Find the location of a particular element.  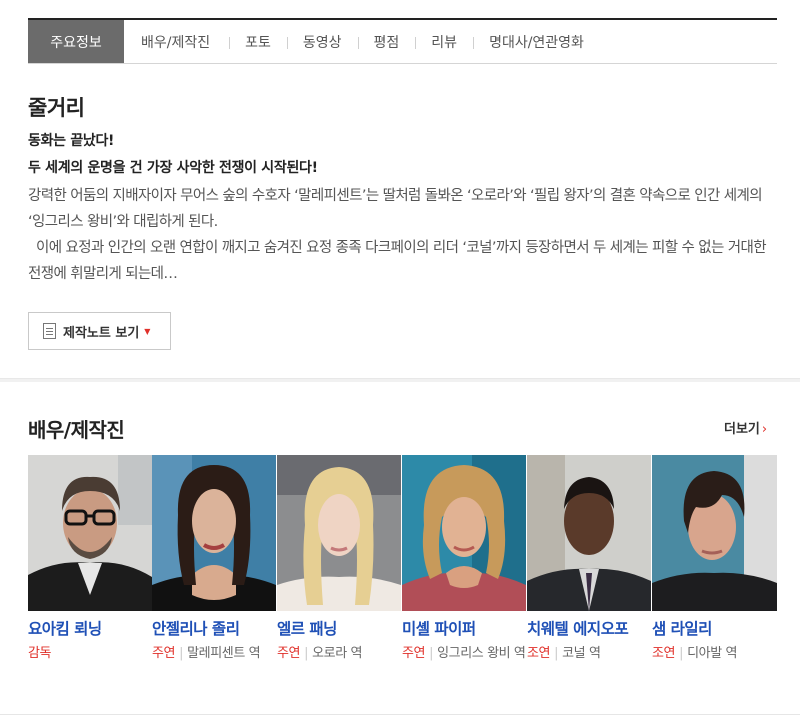

production-note-label: 제작노트 보기 is located at coordinates (101, 333).